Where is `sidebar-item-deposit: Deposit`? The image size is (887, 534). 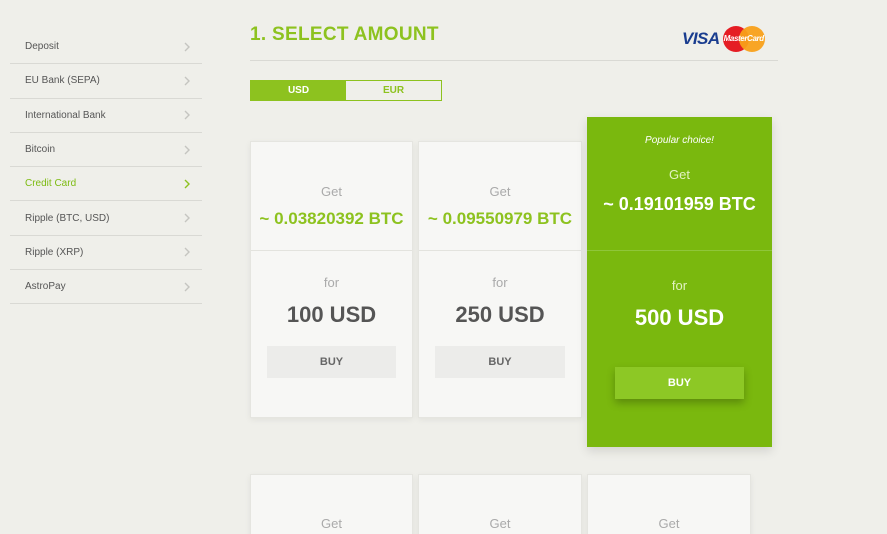 sidebar-item-deposit: Deposit is located at coordinates (106, 47).